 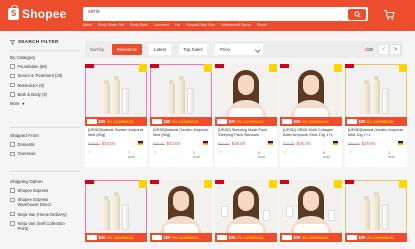 What do you see at coordinates (160, 49) in the screenshot?
I see `sort-latest-button: Latest` at bounding box center [160, 49].